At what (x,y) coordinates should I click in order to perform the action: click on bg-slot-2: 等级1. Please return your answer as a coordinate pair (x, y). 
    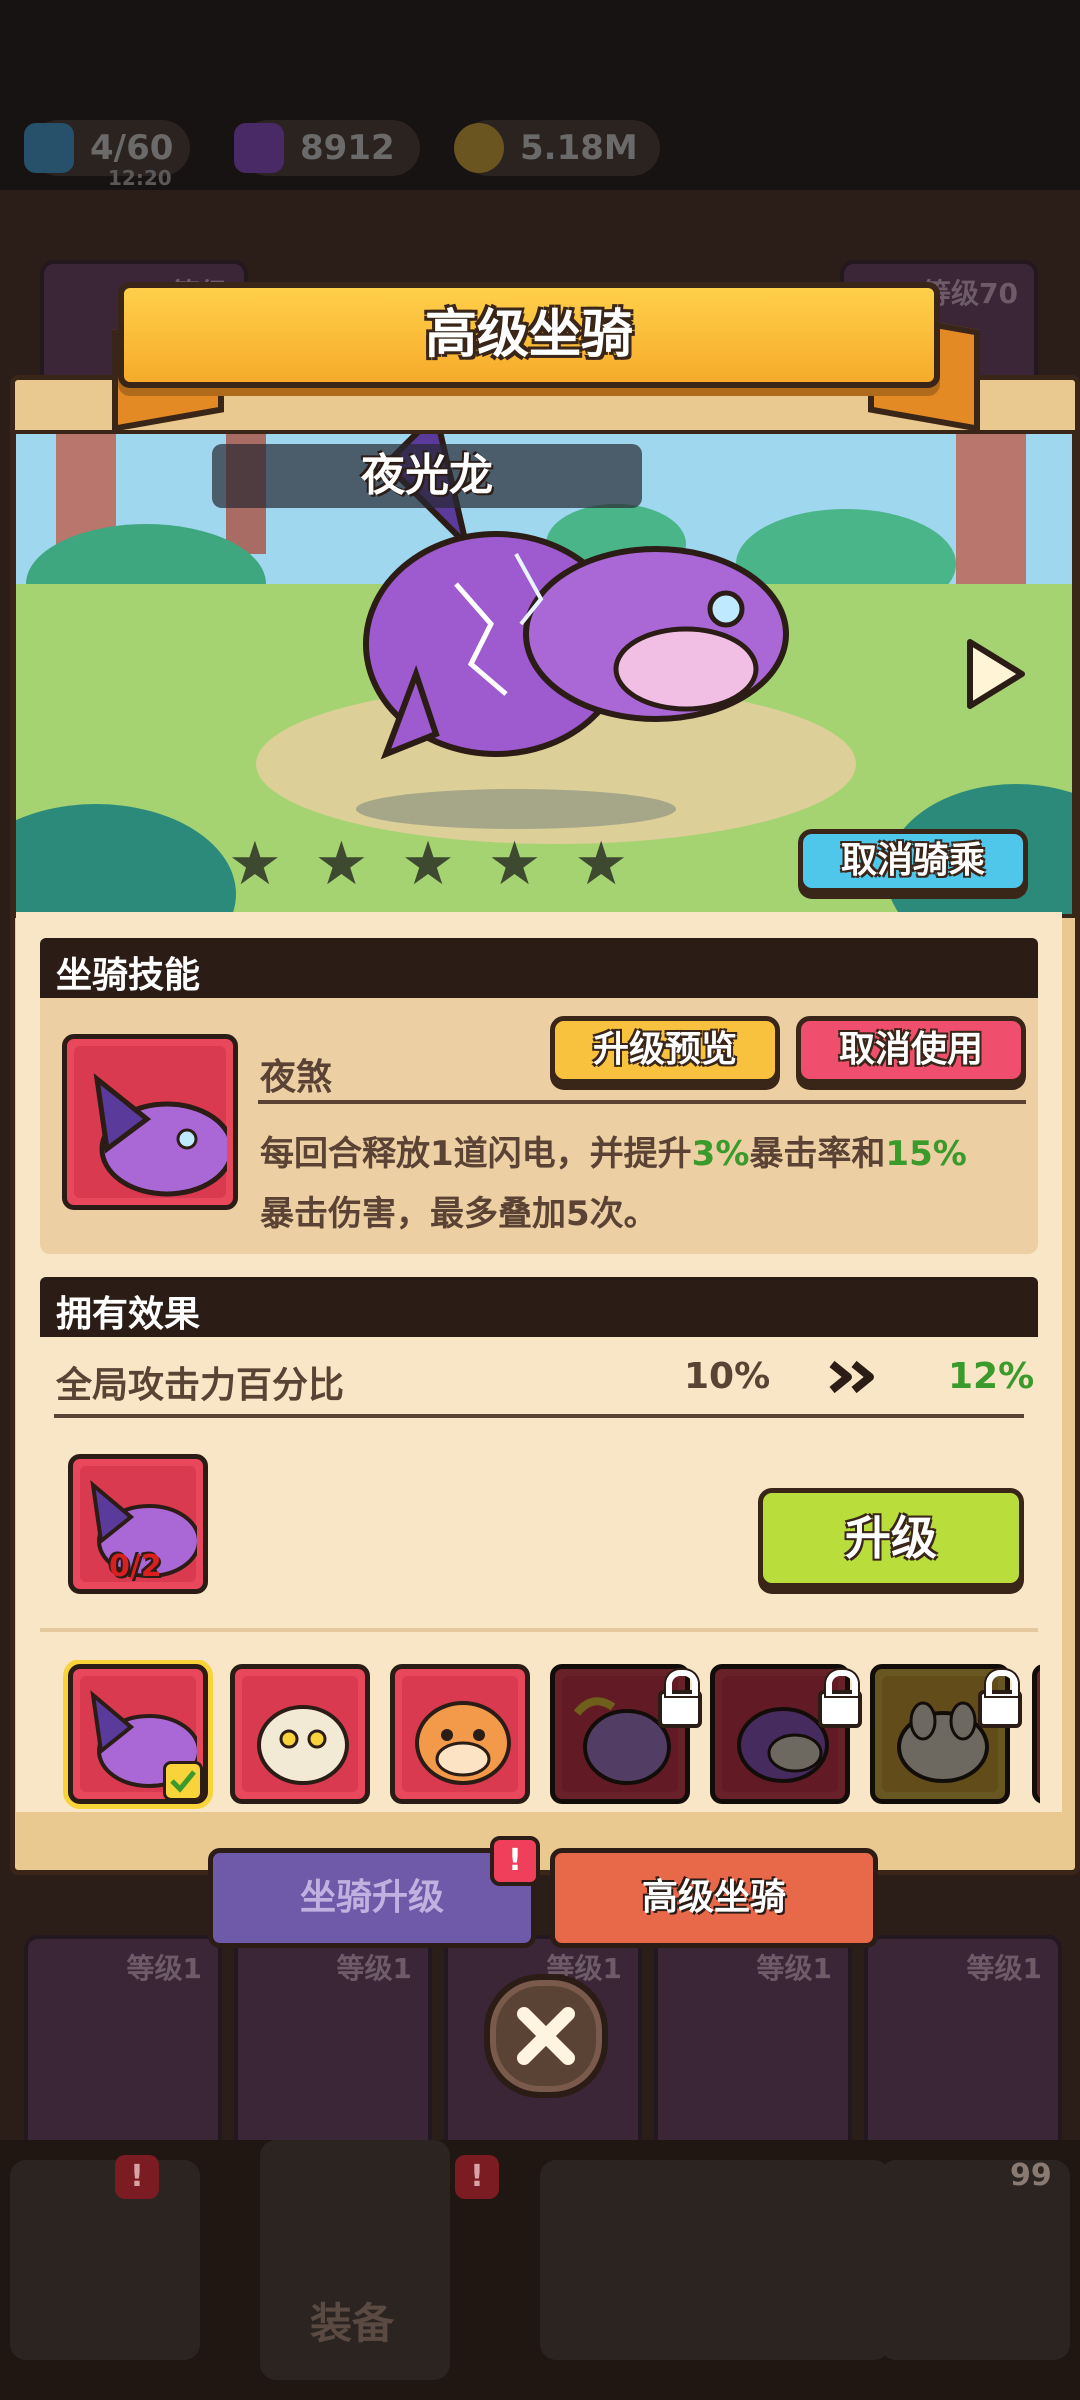
    Looking at the image, I should click on (333, 2049).